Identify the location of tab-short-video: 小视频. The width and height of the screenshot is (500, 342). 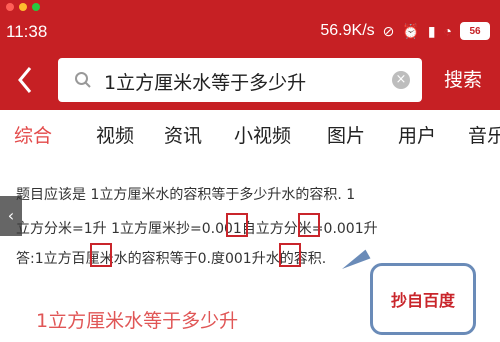
(262, 134).